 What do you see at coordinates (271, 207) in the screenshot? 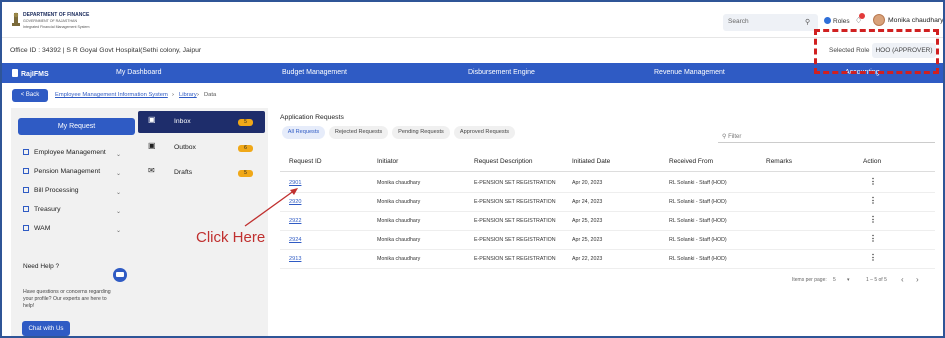
I see `annotation-arrow-icon` at bounding box center [271, 207].